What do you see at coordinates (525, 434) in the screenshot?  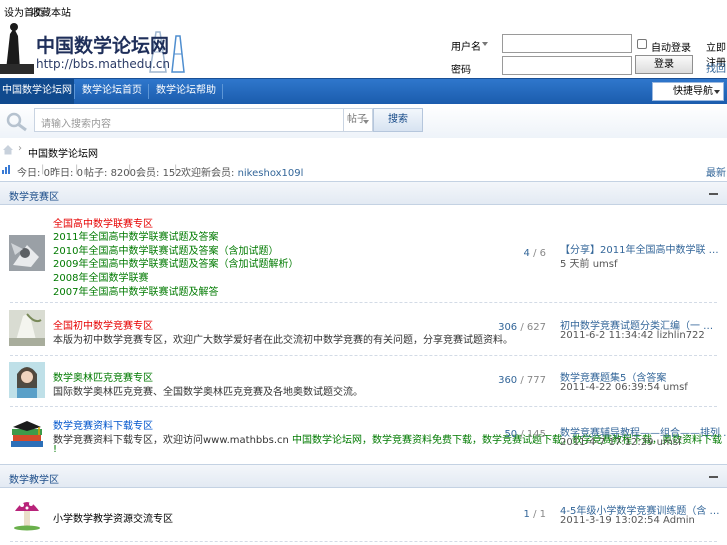 I see `forum-counts: 50 / 145` at bounding box center [525, 434].